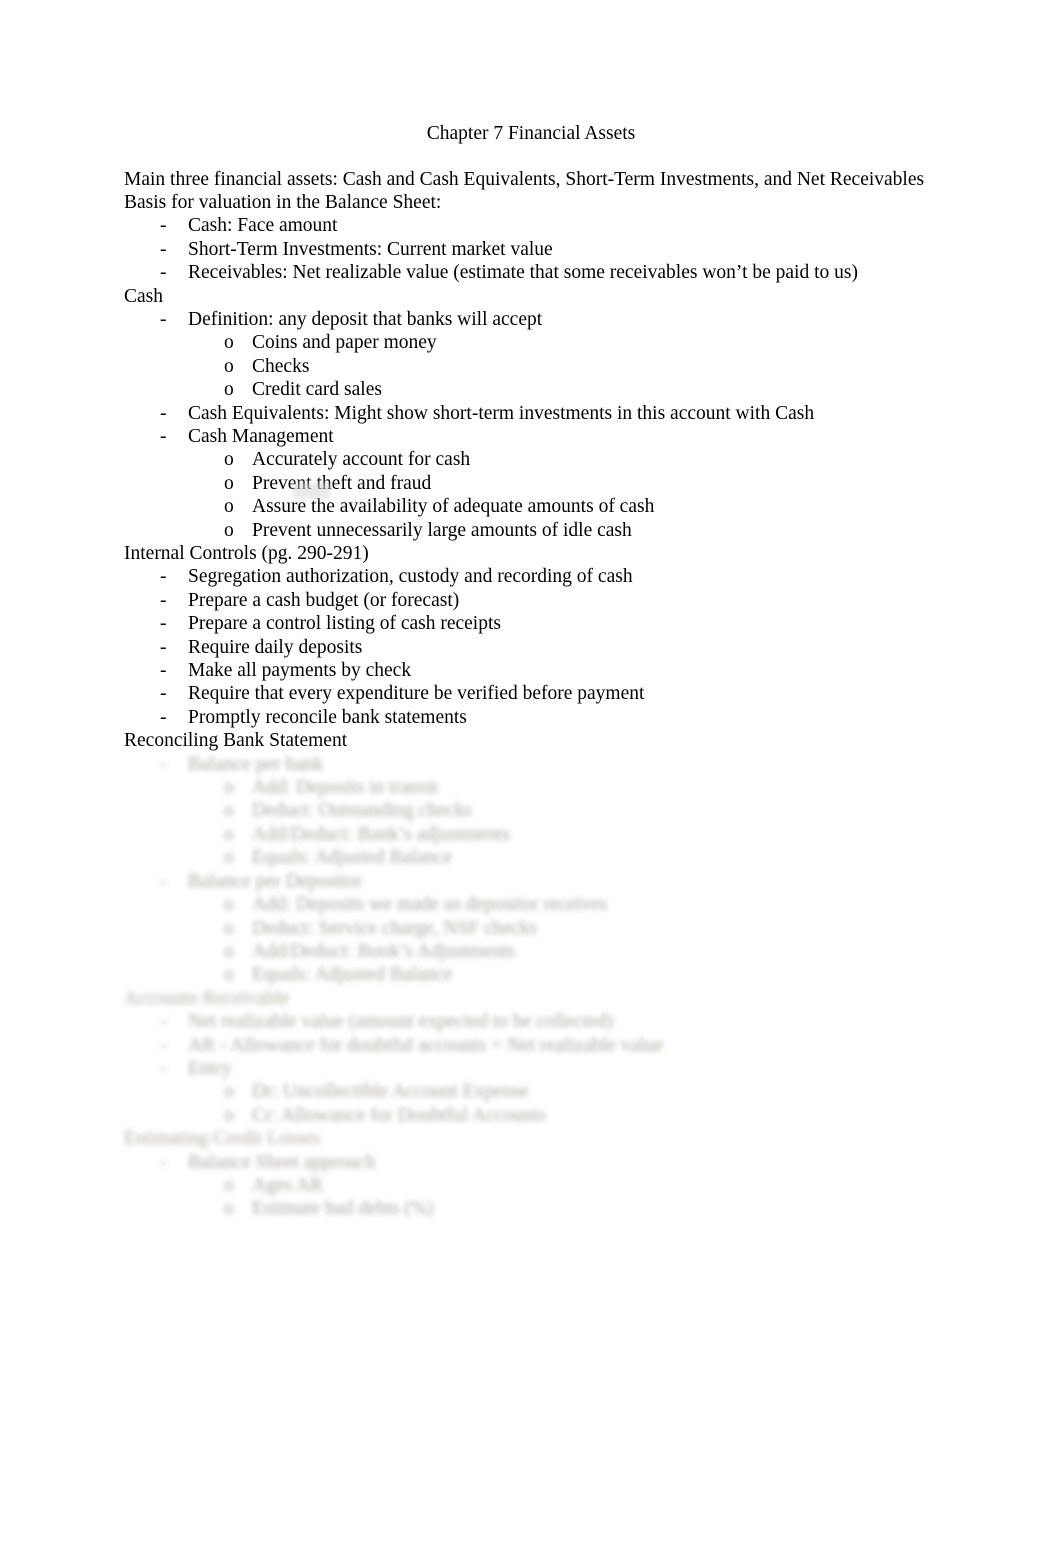 The height and width of the screenshot is (1556, 1062). Describe the element at coordinates (390, 1092) in the screenshot. I see `line-text: Dr: Uncollectible Account Expense` at that location.